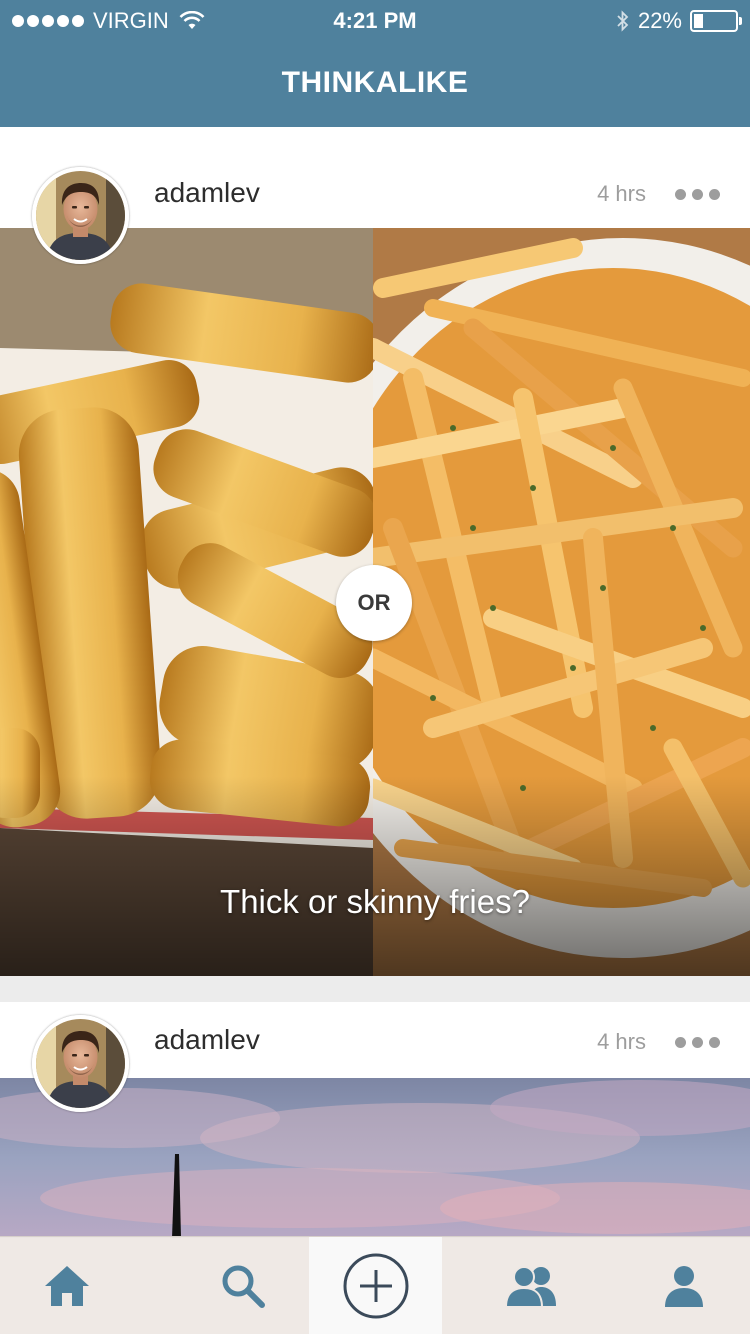 Image resolution: width=750 pixels, height=1334 pixels. I want to click on tab-home, so click(66, 1285).